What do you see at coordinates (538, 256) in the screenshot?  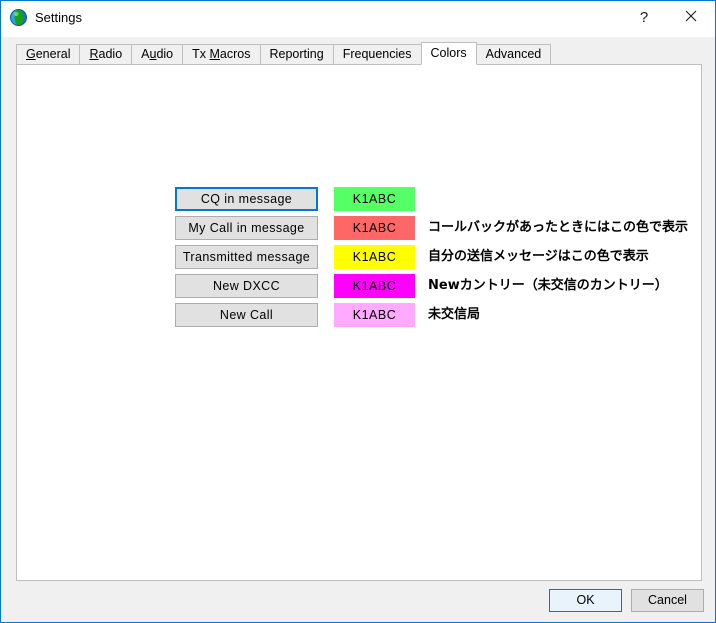 I see `color-row-note: 自分の送信メッセージはこの色で表示` at bounding box center [538, 256].